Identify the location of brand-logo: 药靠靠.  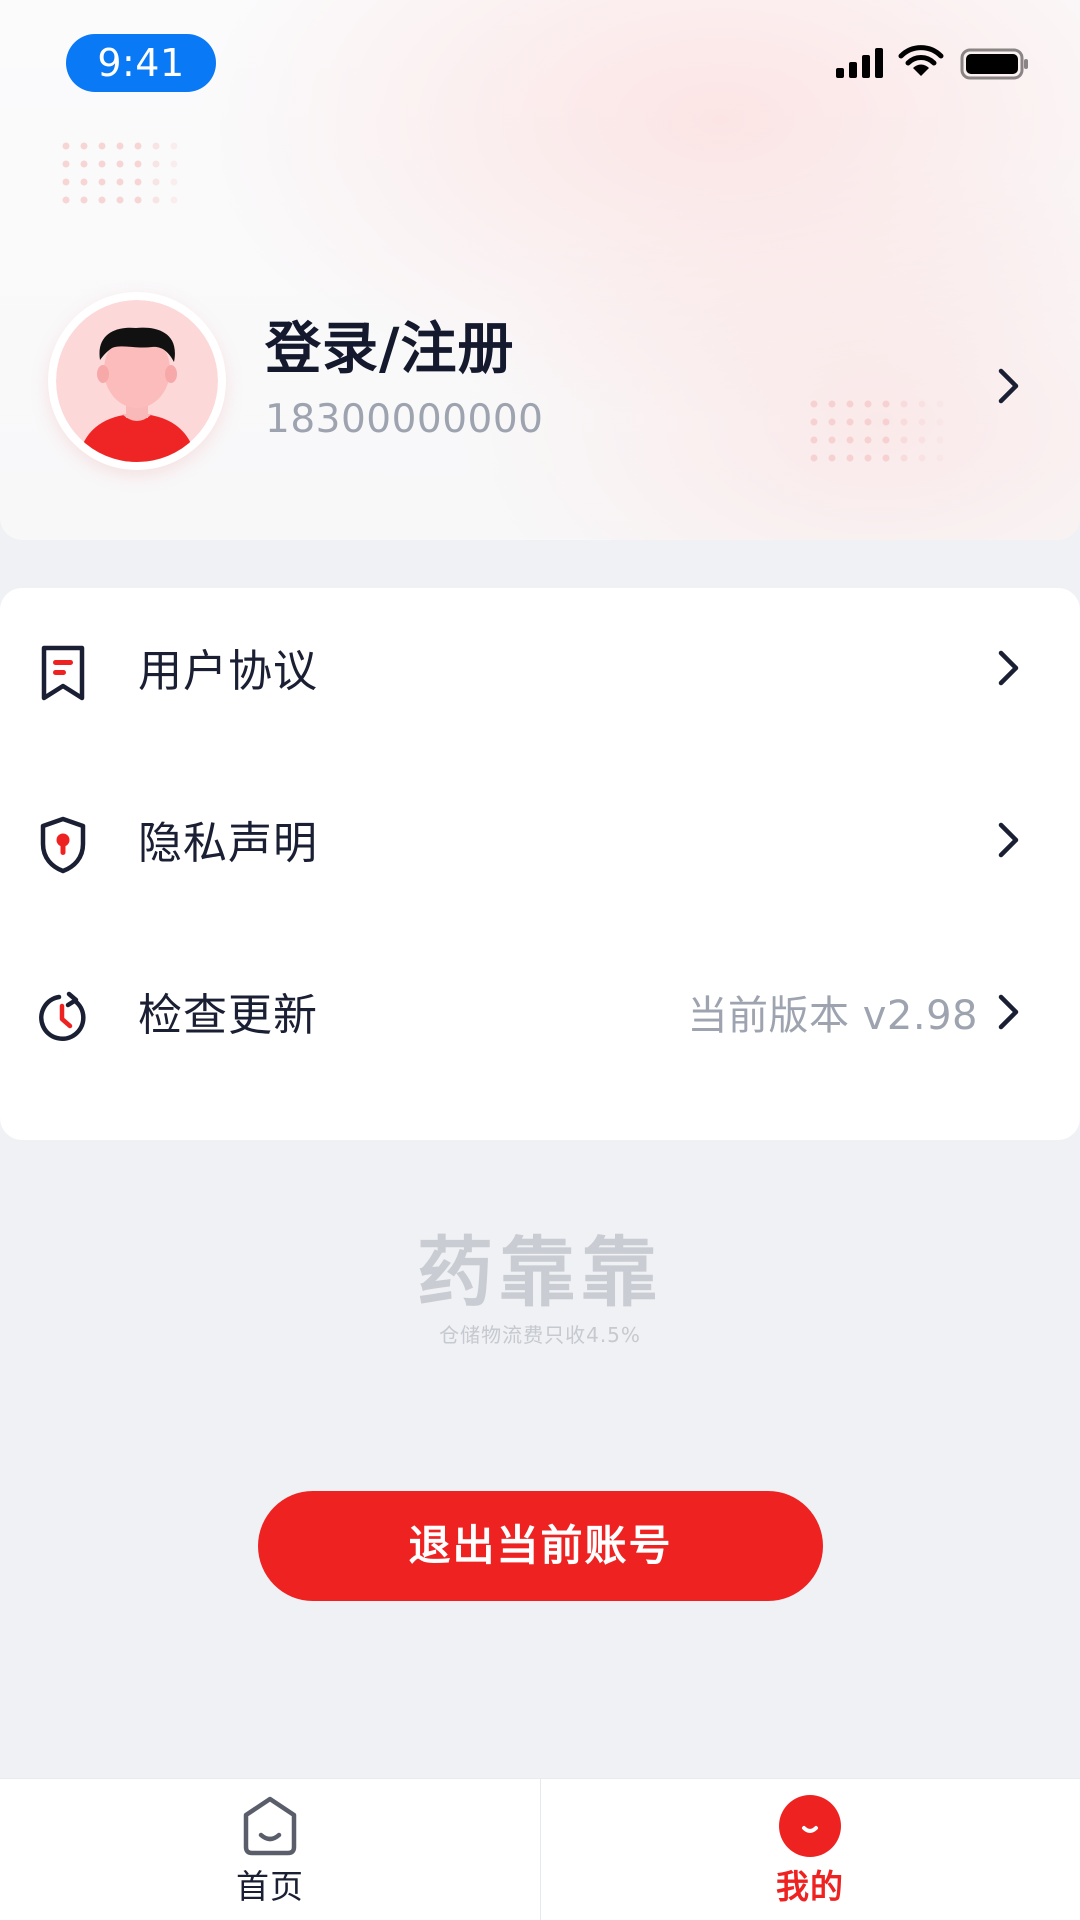
(540, 1272).